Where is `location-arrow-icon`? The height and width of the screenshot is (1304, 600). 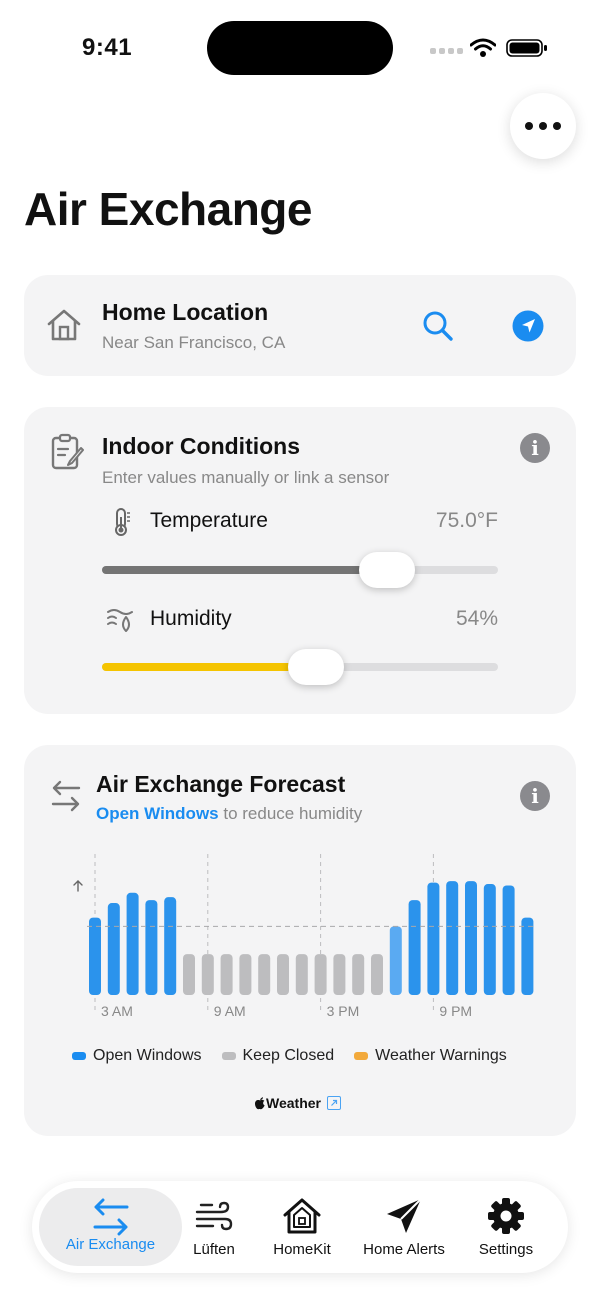 location-arrow-icon is located at coordinates (528, 326).